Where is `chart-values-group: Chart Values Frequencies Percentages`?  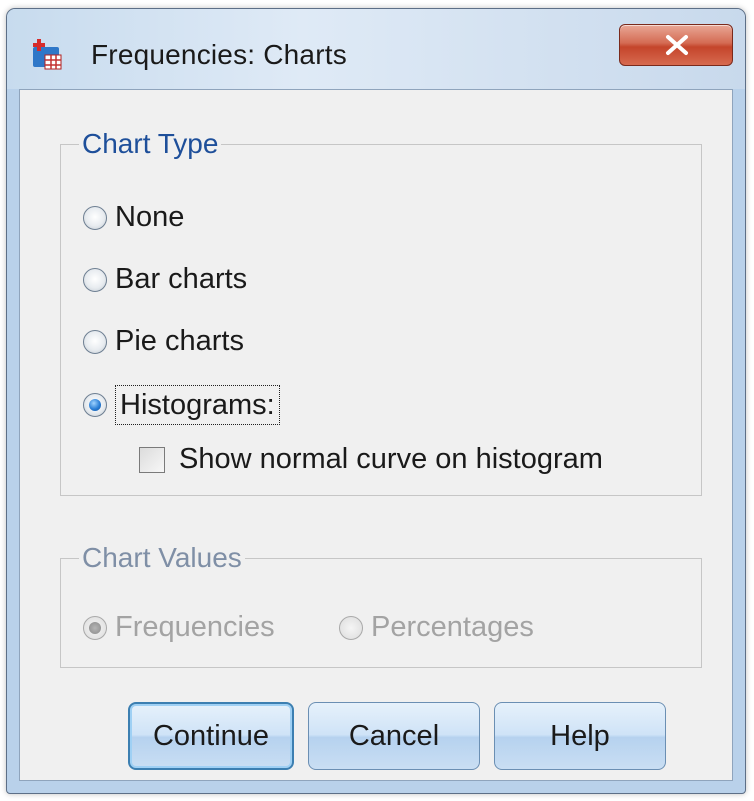 chart-values-group: Chart Values Frequencies Percentages is located at coordinates (381, 604).